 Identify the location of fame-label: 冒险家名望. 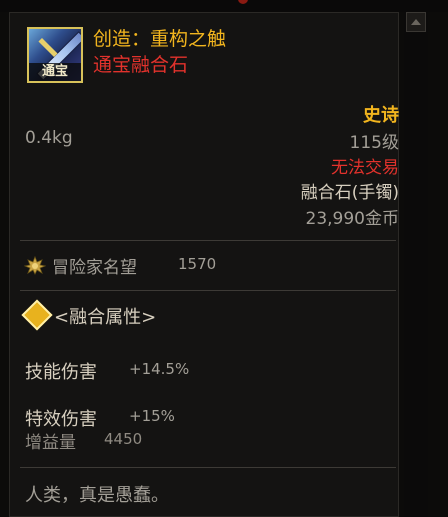
(94, 268).